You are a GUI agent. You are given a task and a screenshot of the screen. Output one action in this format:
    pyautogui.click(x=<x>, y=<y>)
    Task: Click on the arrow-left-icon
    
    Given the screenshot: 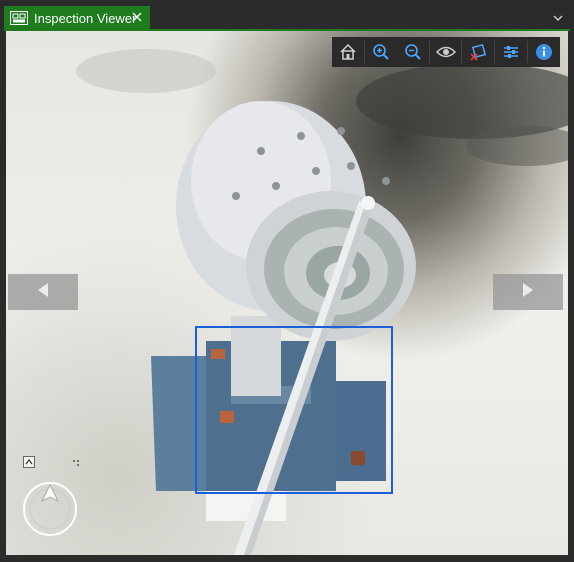 What is the action you would take?
    pyautogui.click(x=43, y=292)
    